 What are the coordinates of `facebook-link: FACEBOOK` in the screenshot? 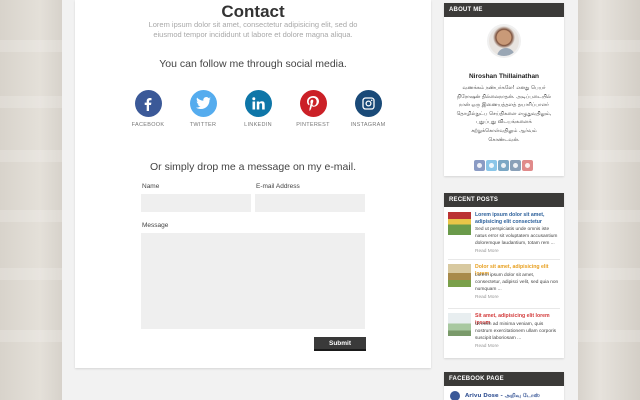 It's located at (148, 109).